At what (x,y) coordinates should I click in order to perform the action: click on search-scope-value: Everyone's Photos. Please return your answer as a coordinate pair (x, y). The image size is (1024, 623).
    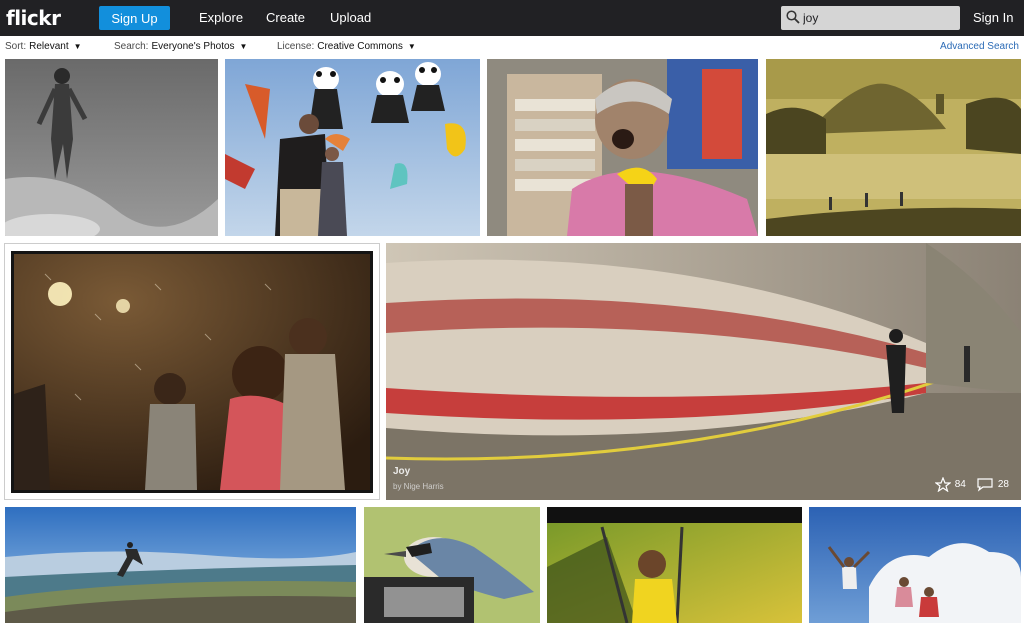
    Looking at the image, I should click on (193, 46).